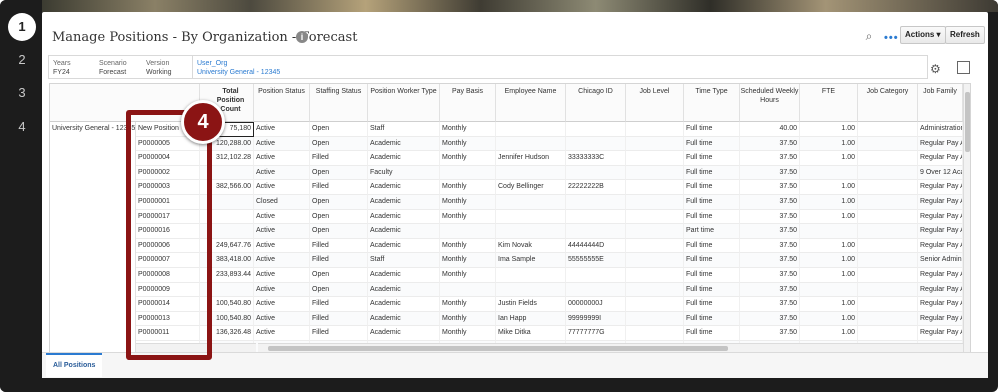  What do you see at coordinates (93, 129) in the screenshot?
I see `row-entity-label: University General - 12345` at bounding box center [93, 129].